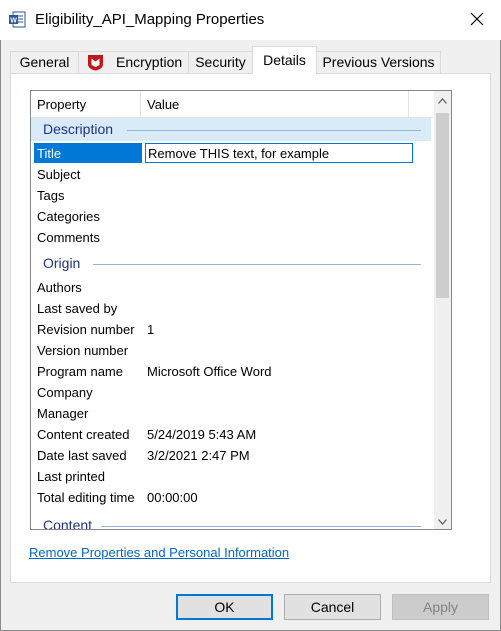 This screenshot has height=631, width=501. What do you see at coordinates (62, 263) in the screenshot?
I see `group-label: Origin` at bounding box center [62, 263].